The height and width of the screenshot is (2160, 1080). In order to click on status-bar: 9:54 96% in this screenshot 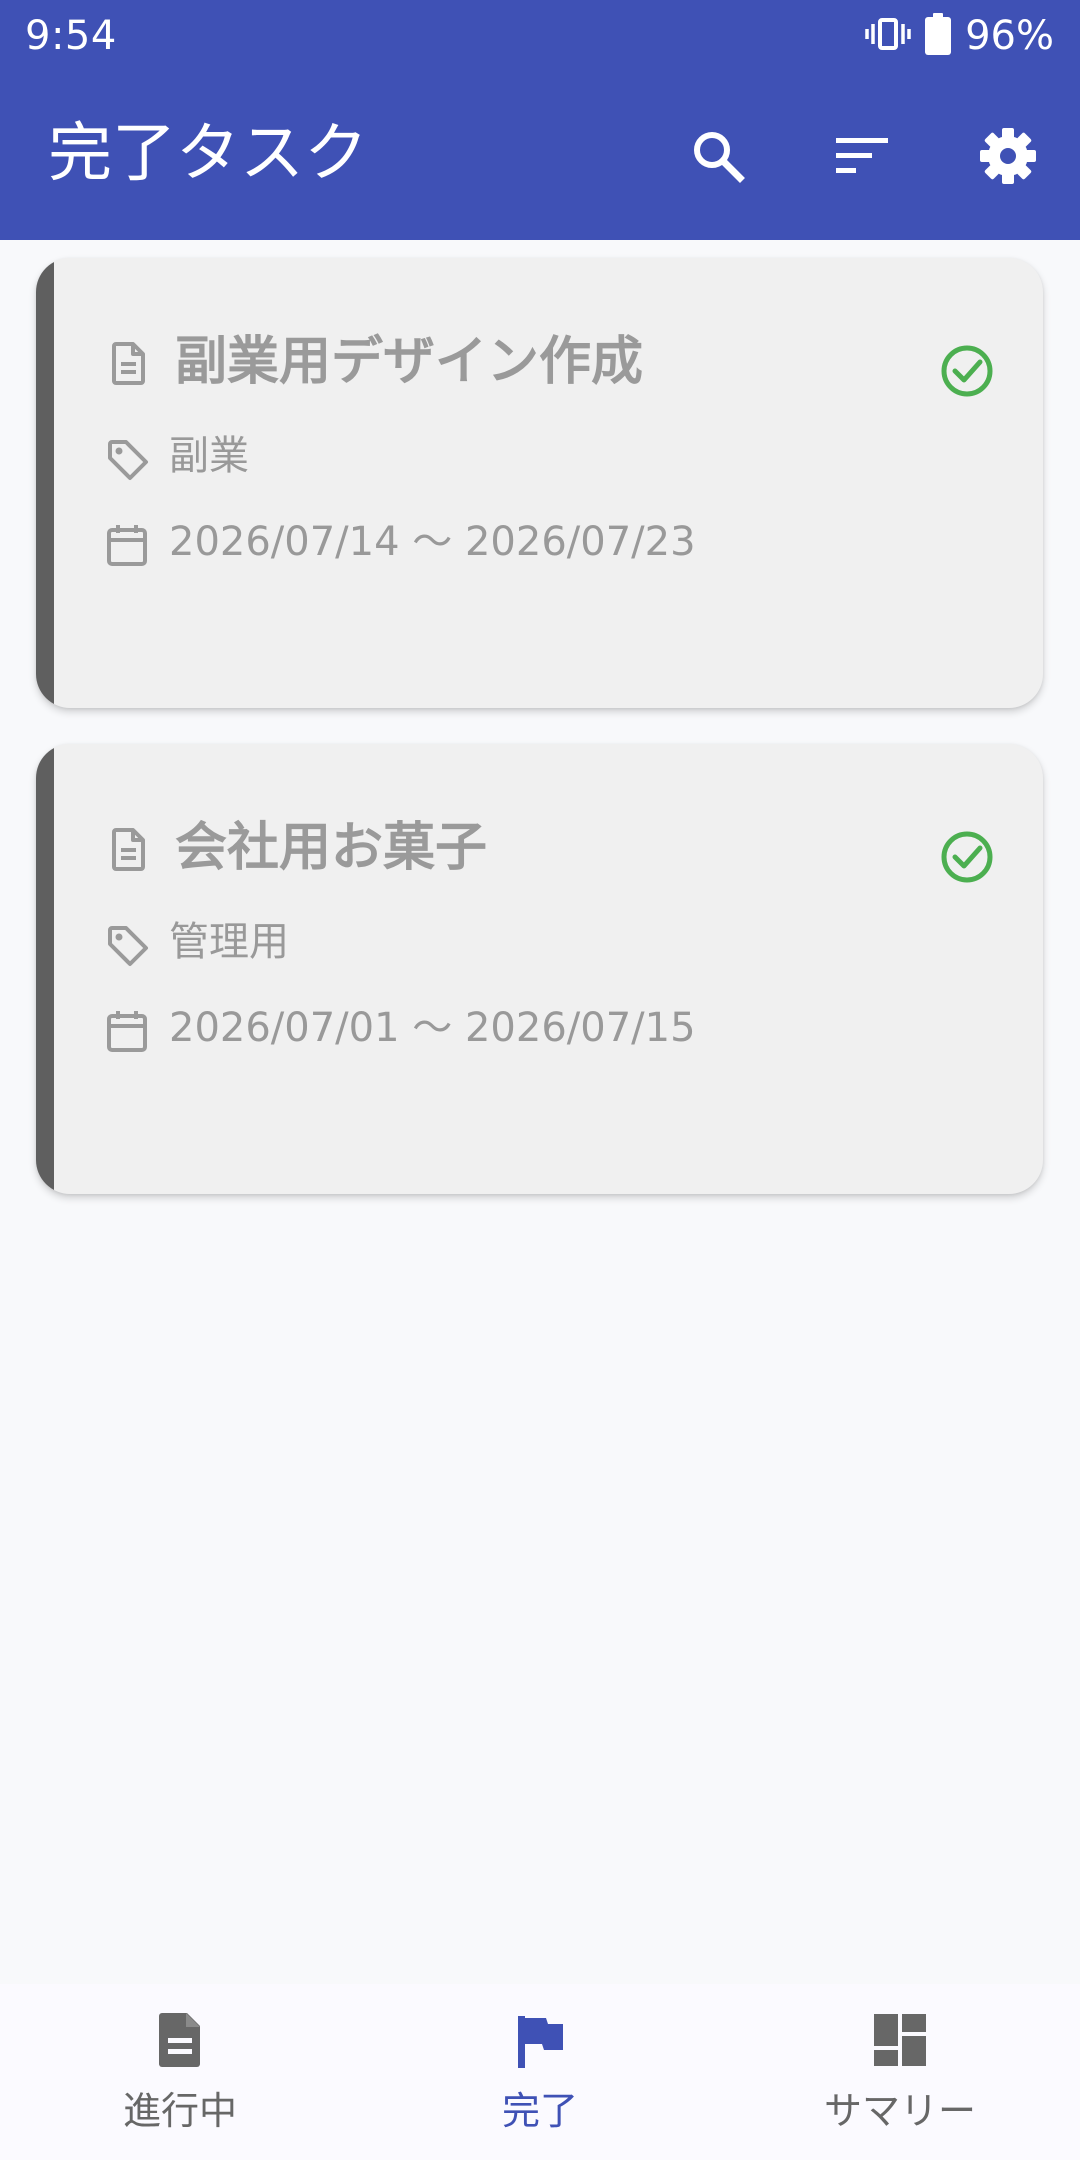, I will do `click(540, 37)`.